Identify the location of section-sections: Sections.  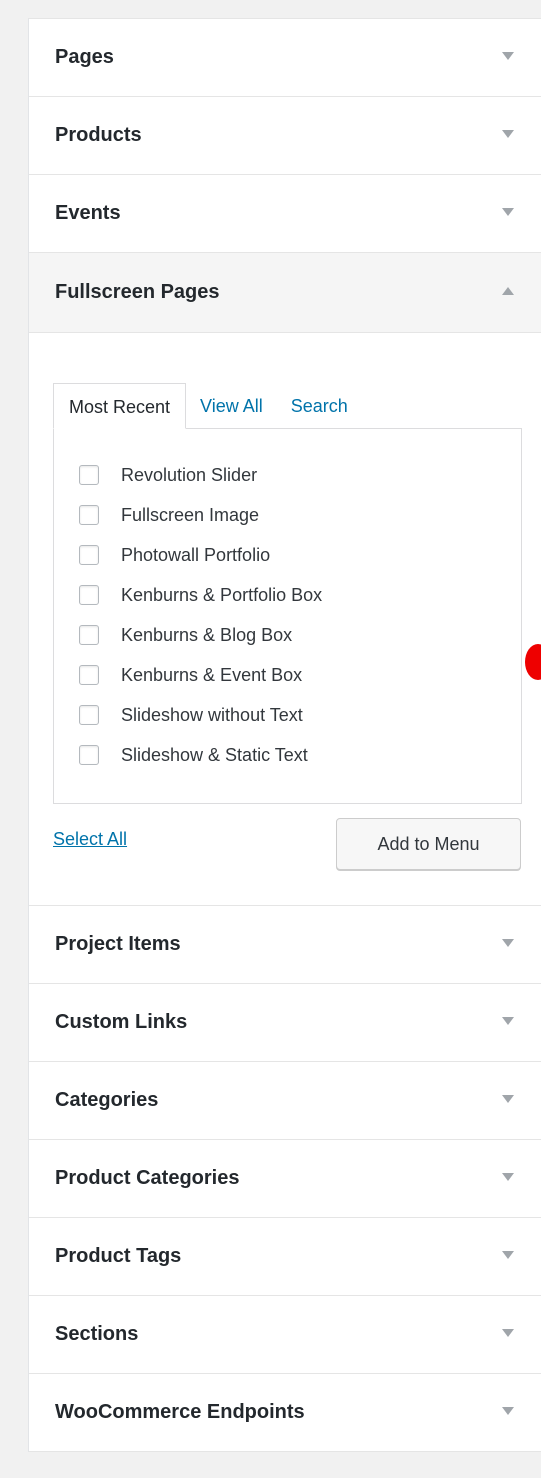
(285, 1335).